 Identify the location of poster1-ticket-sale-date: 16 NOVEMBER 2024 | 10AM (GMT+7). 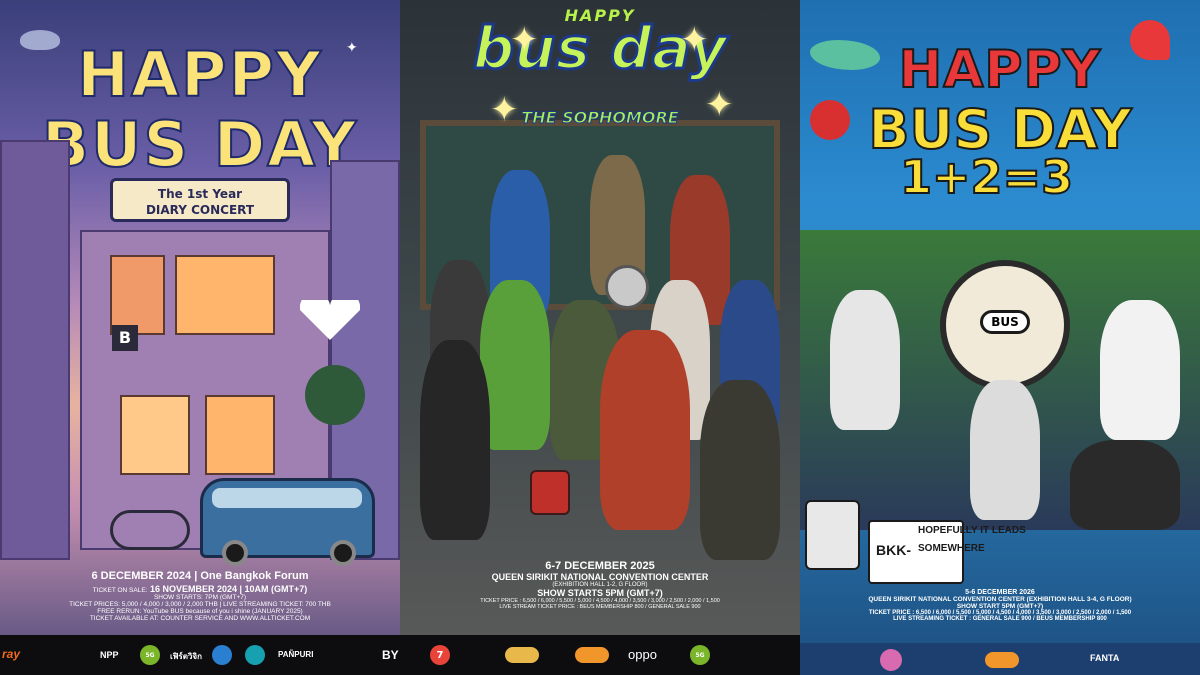
(228, 589).